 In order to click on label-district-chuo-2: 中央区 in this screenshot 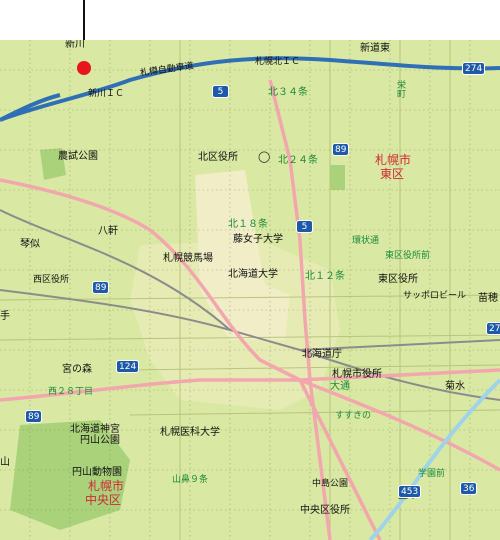, I will do `click(103, 500)`.